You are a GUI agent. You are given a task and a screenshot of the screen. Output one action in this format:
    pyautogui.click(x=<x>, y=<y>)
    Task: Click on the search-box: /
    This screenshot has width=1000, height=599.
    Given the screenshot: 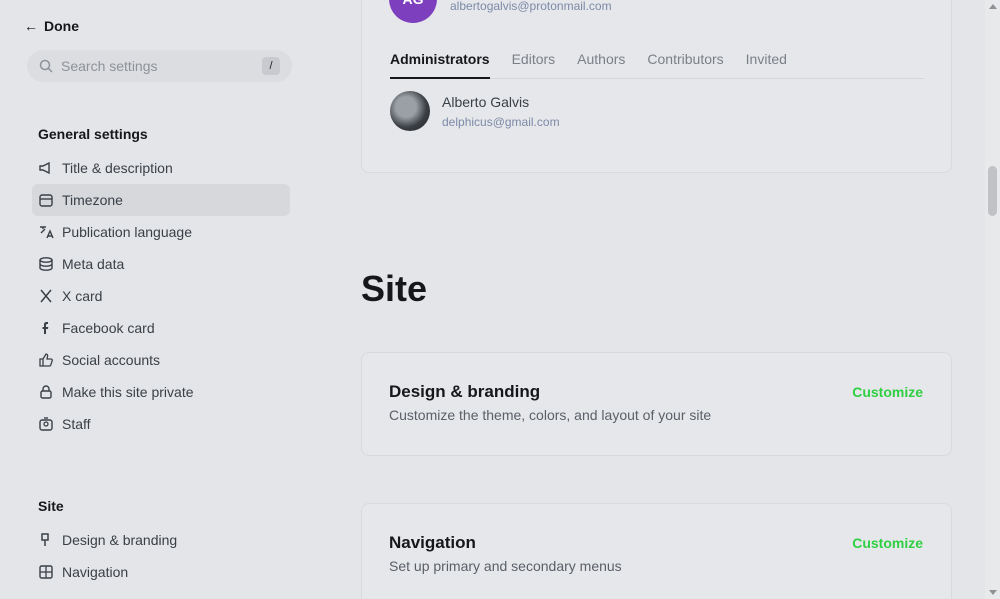 What is the action you would take?
    pyautogui.click(x=159, y=66)
    